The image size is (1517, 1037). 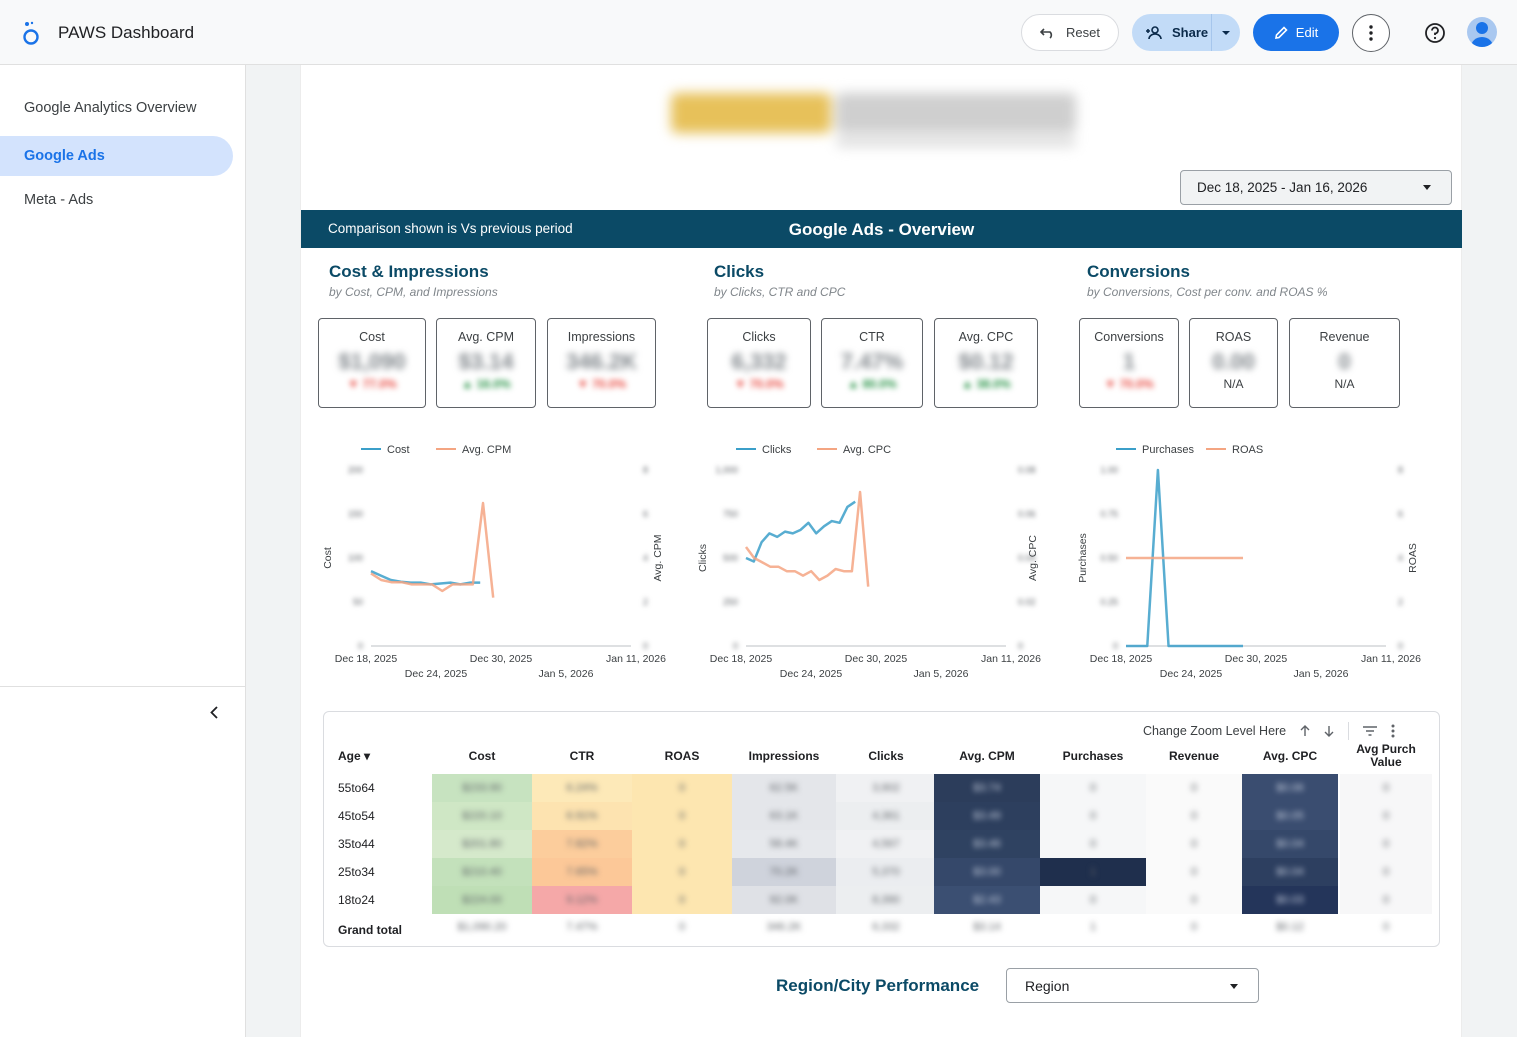 I want to click on date-range-value: Dec 18, 2025 - Jan 16, 2026, so click(x=1282, y=187).